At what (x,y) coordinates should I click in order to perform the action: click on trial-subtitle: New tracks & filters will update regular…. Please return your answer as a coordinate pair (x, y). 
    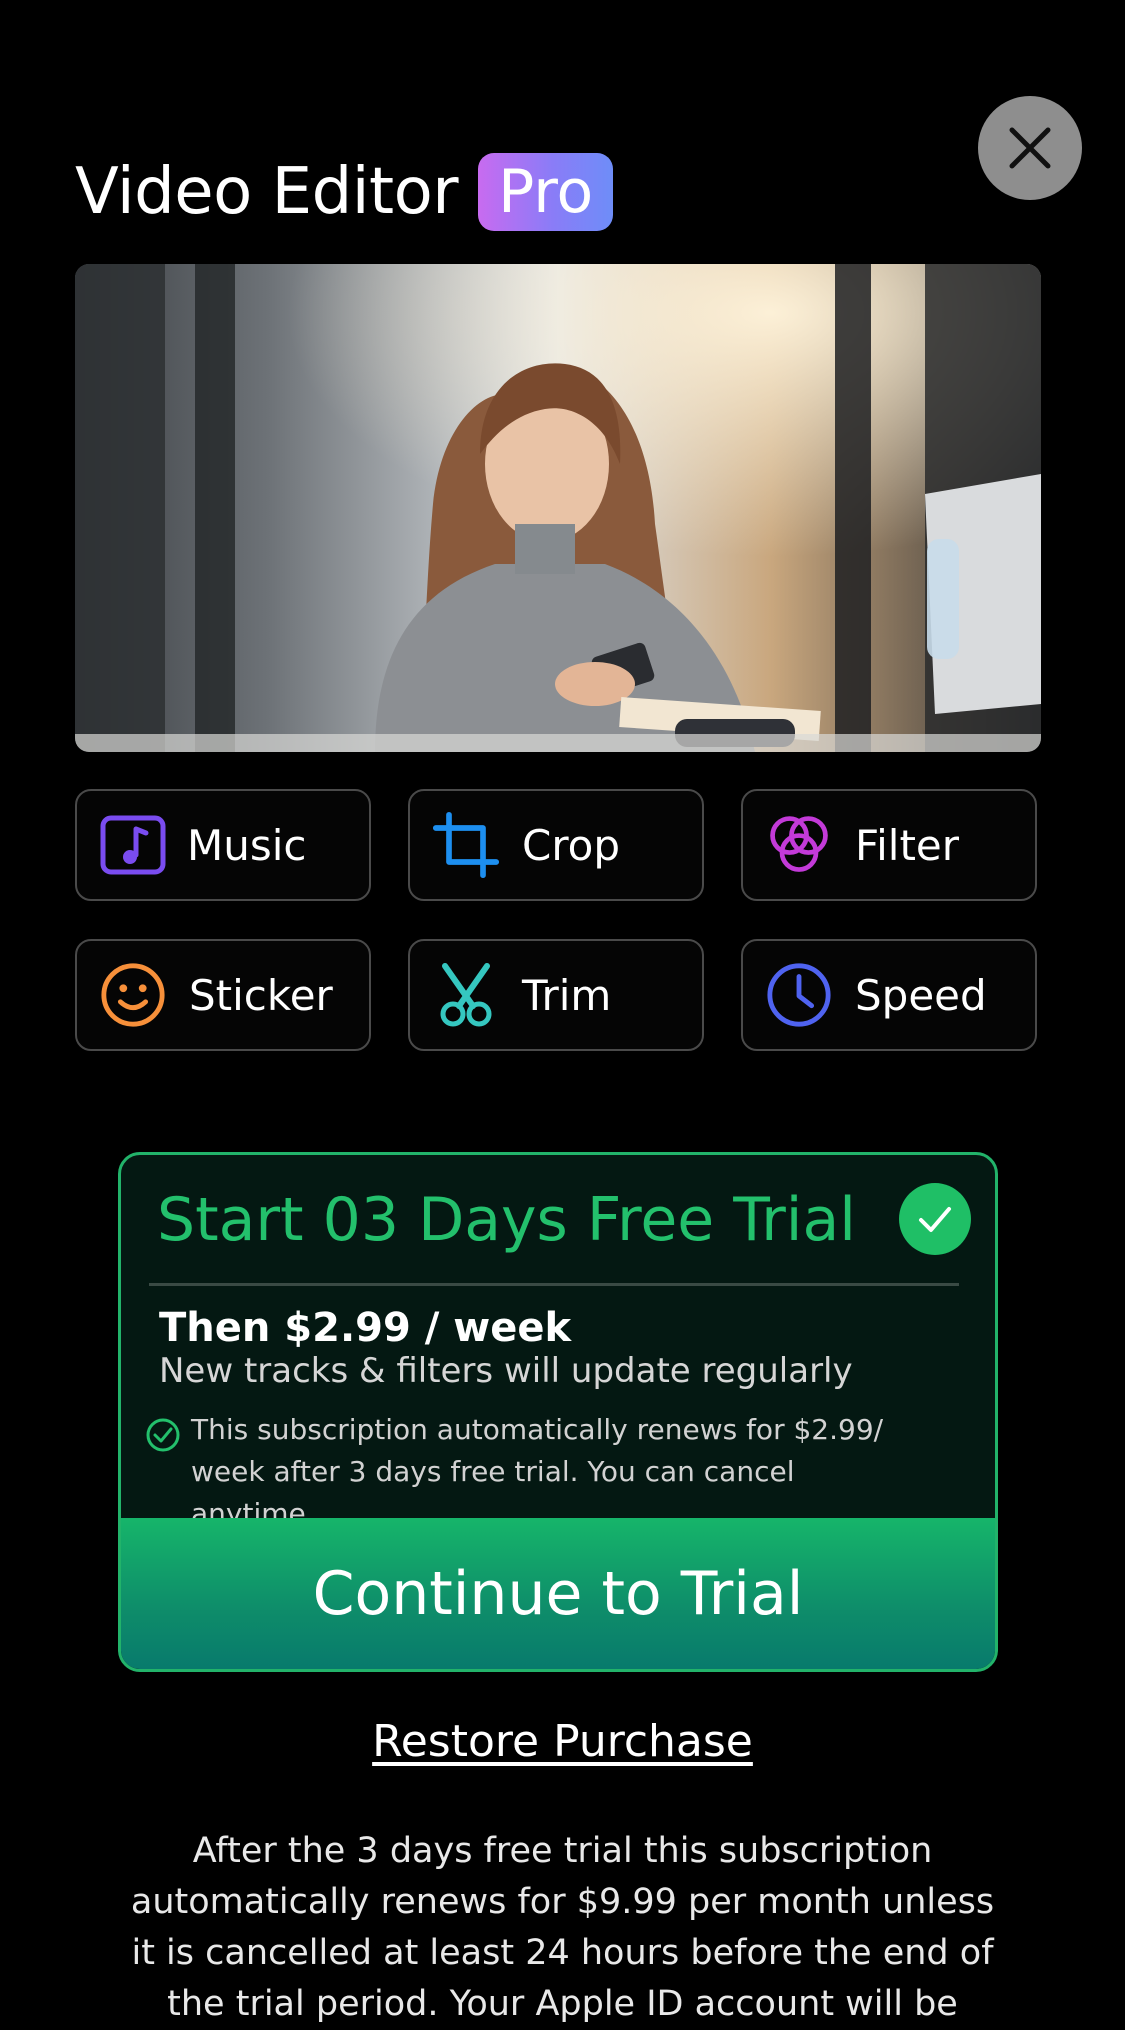
    Looking at the image, I should click on (506, 1371).